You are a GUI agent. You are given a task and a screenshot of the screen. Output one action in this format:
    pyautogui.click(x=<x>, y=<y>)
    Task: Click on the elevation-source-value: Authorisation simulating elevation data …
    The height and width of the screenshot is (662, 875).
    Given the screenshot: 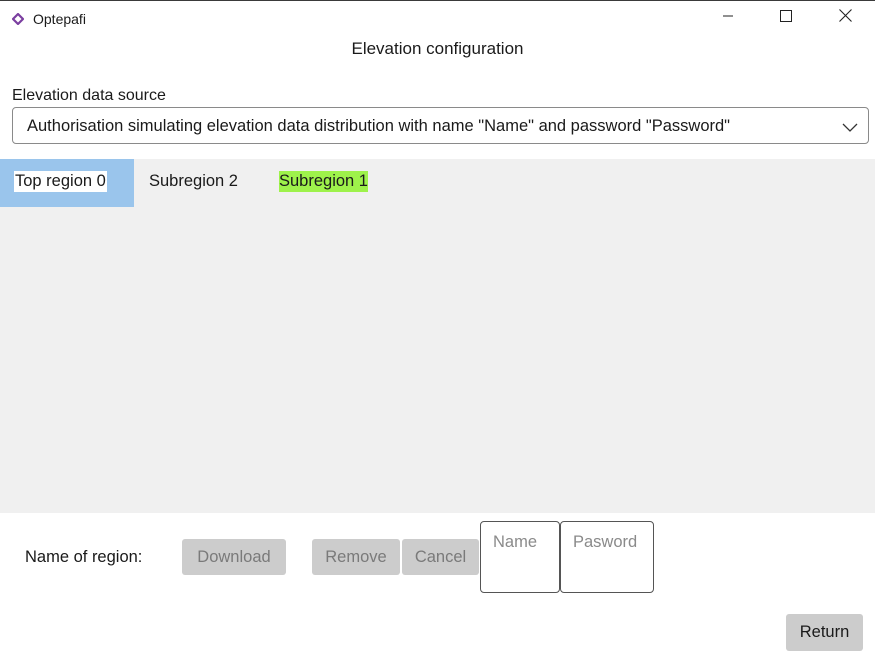 What is the action you would take?
    pyautogui.click(x=379, y=126)
    